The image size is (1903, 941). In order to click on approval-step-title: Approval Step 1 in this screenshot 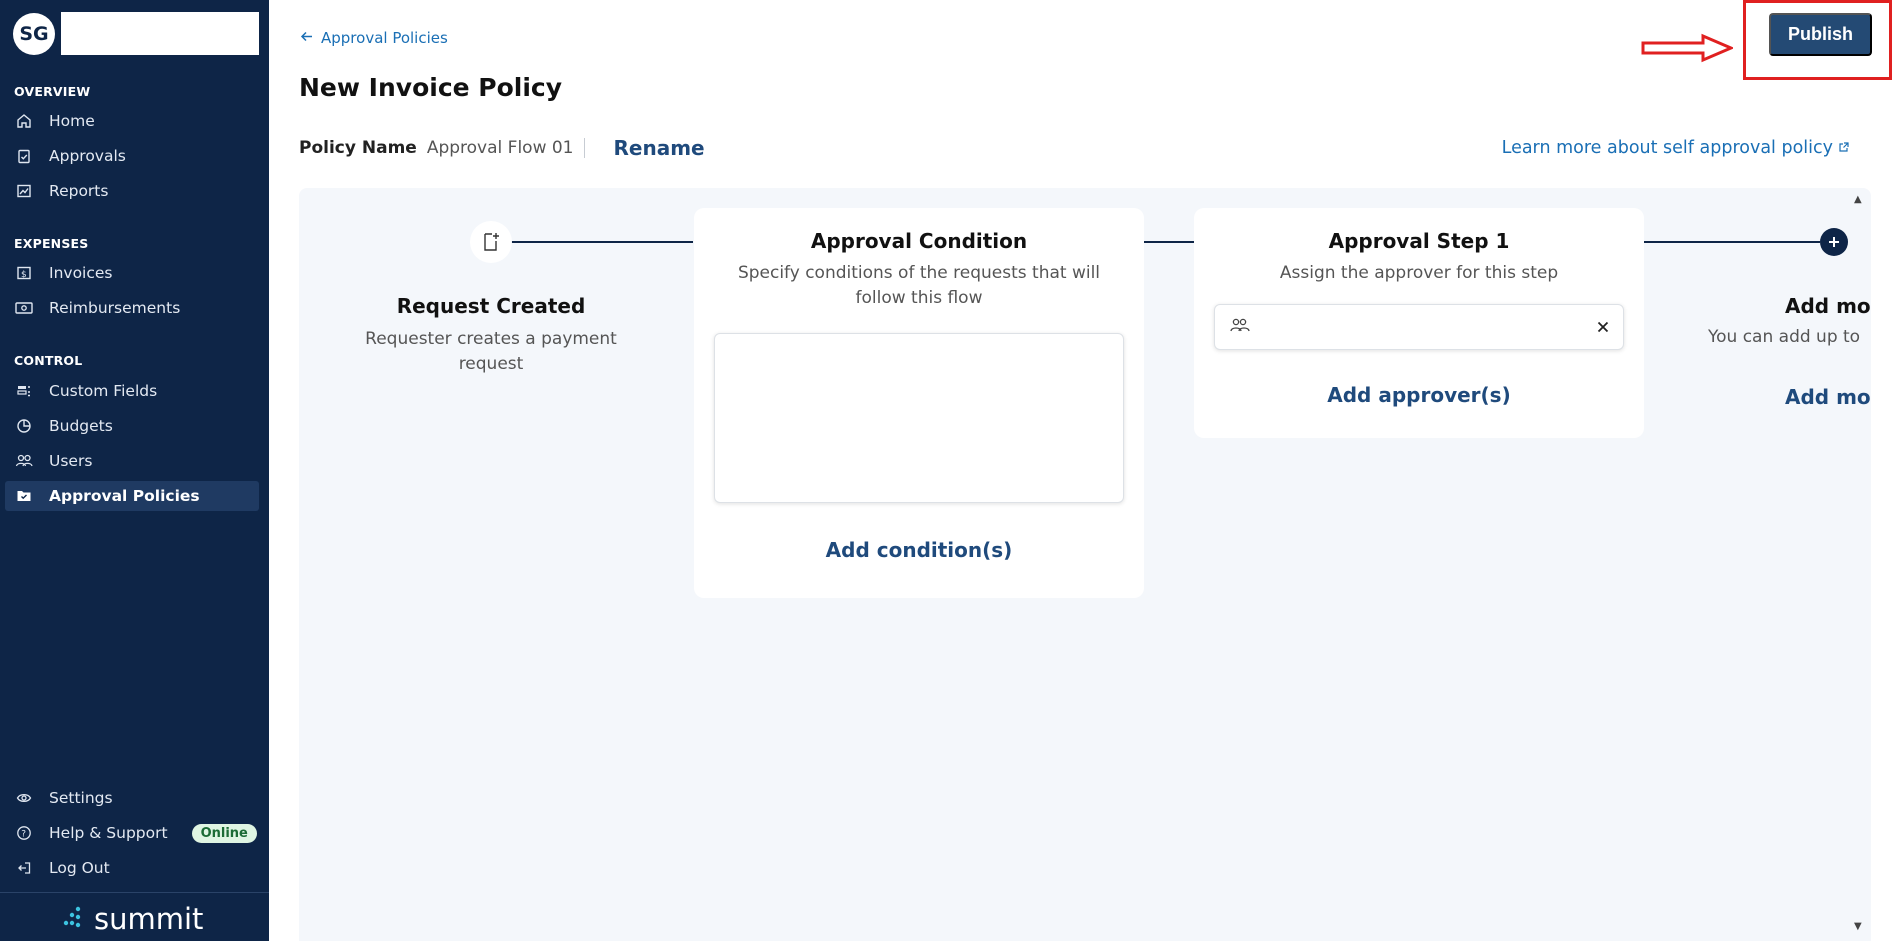, I will do `click(1419, 241)`.